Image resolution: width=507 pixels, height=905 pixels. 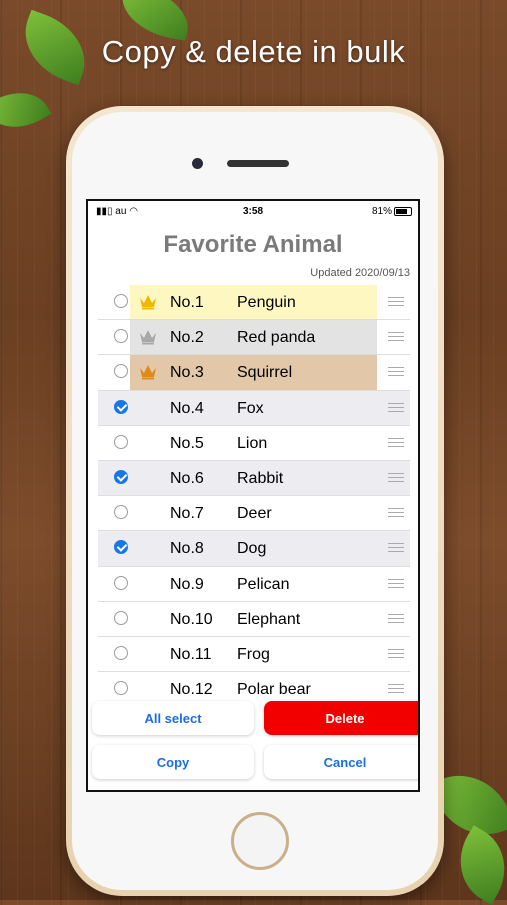 What do you see at coordinates (341, 718) in the screenshot?
I see `delete-button: Delete` at bounding box center [341, 718].